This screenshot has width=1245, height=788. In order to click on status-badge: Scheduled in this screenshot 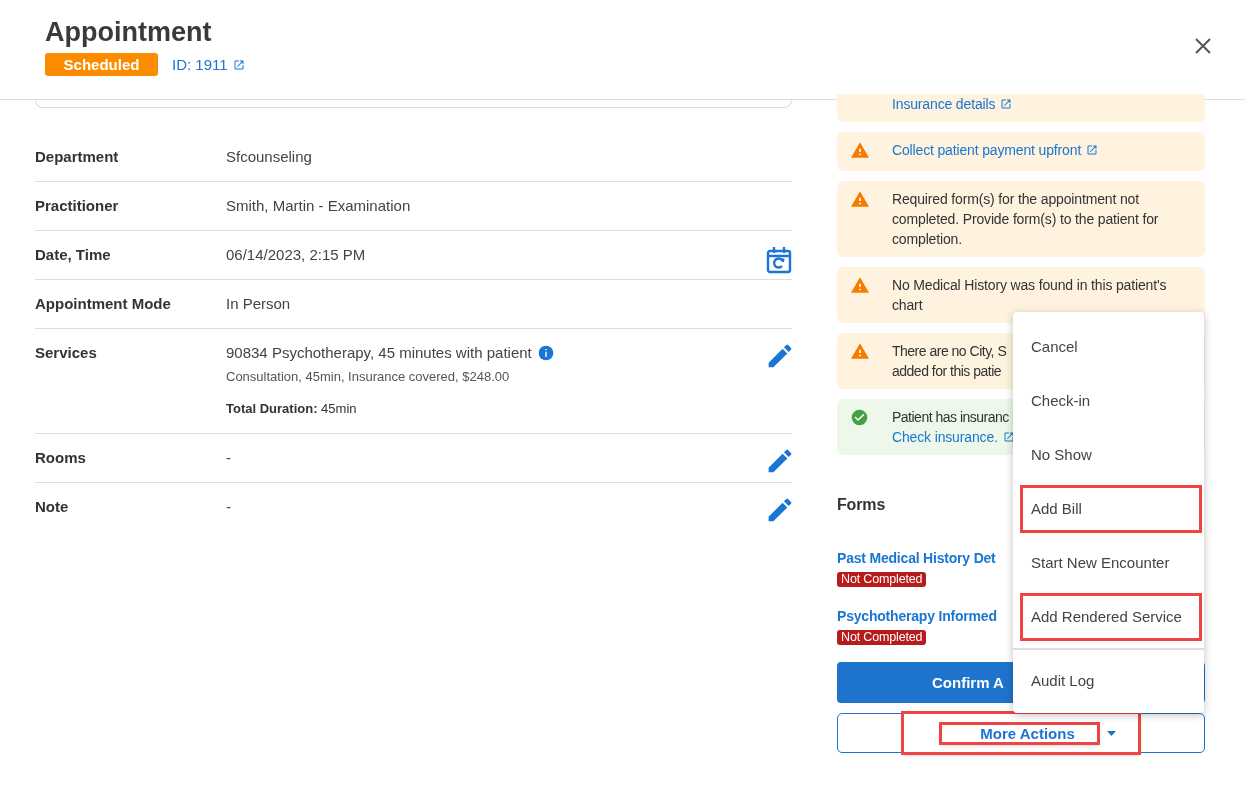, I will do `click(101, 64)`.